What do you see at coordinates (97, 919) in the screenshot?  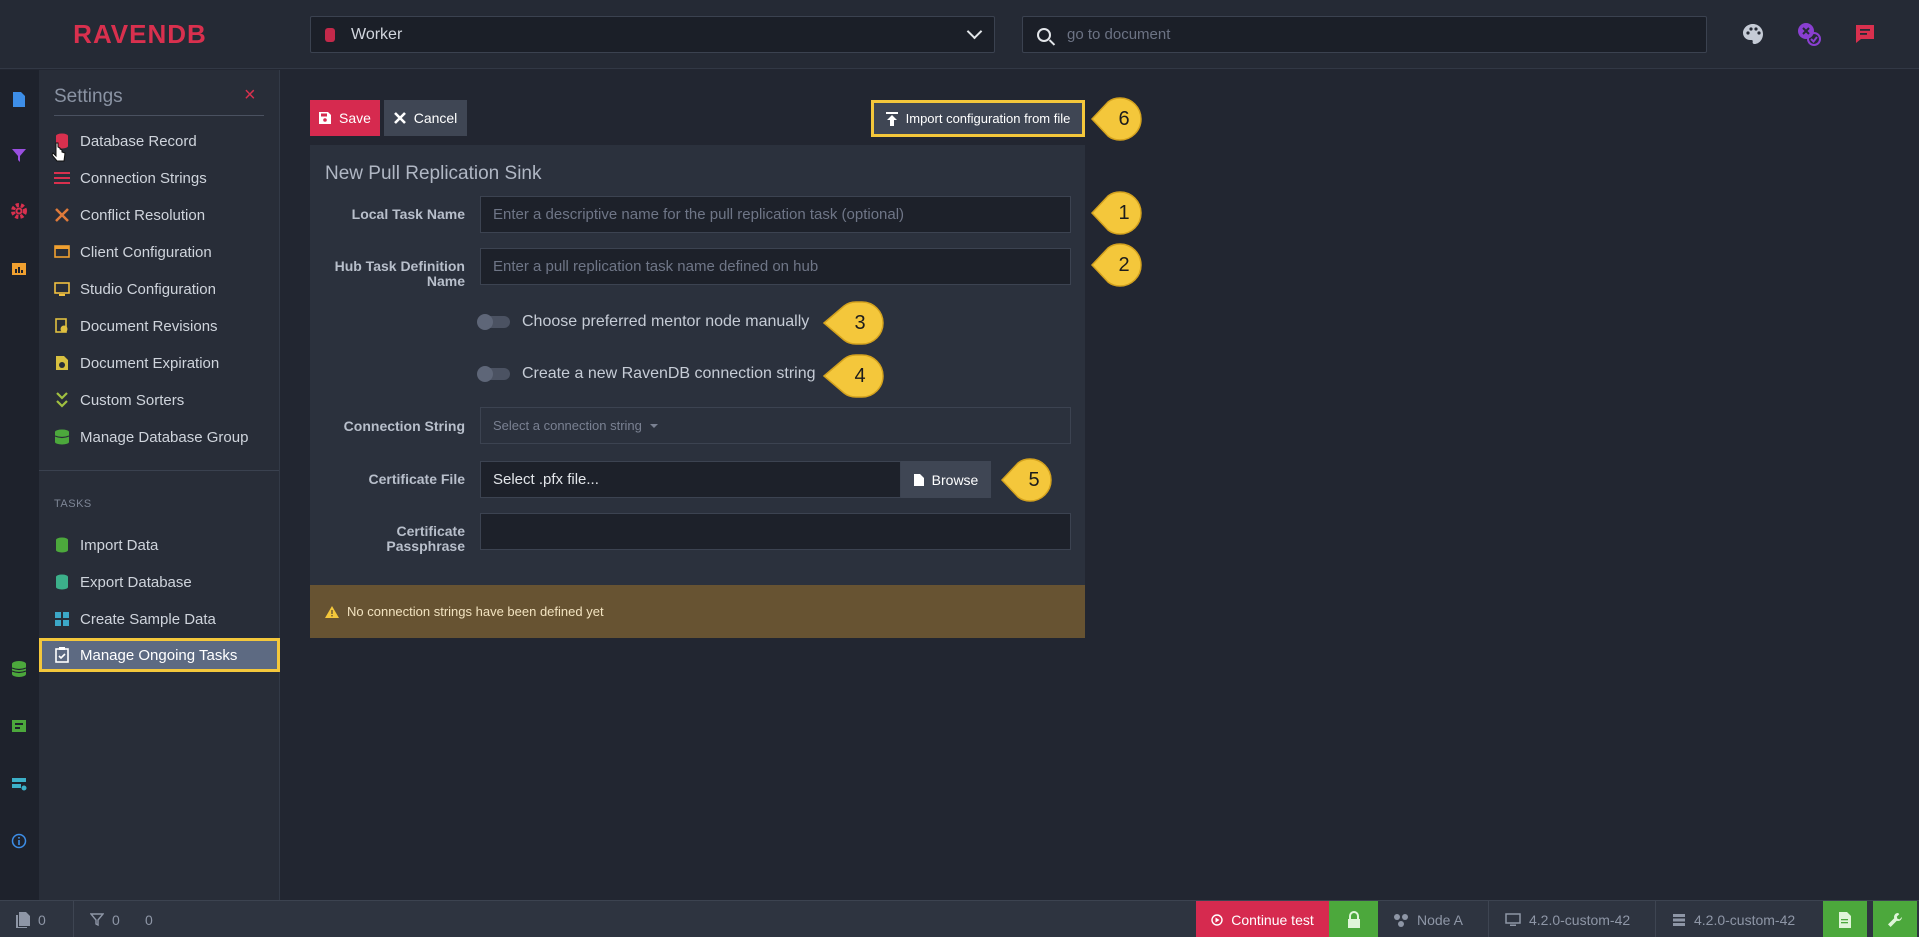 I see `indexes-icon` at bounding box center [97, 919].